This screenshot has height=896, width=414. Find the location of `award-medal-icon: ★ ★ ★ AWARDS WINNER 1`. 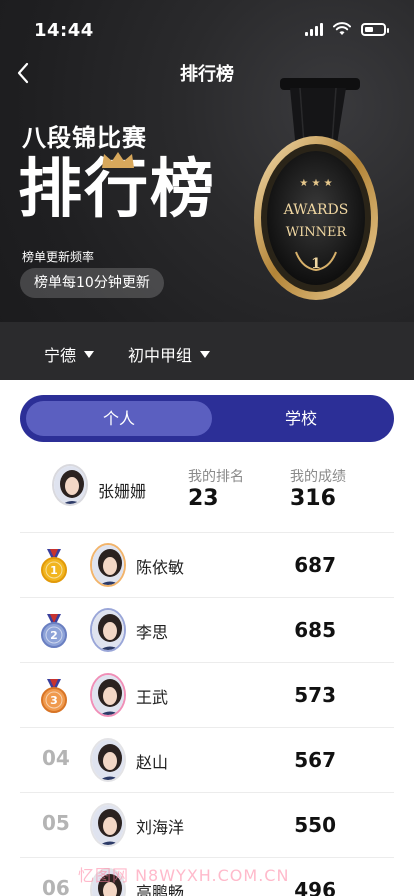

award-medal-icon: ★ ★ ★ AWARDS WINNER 1 is located at coordinates (316, 189).